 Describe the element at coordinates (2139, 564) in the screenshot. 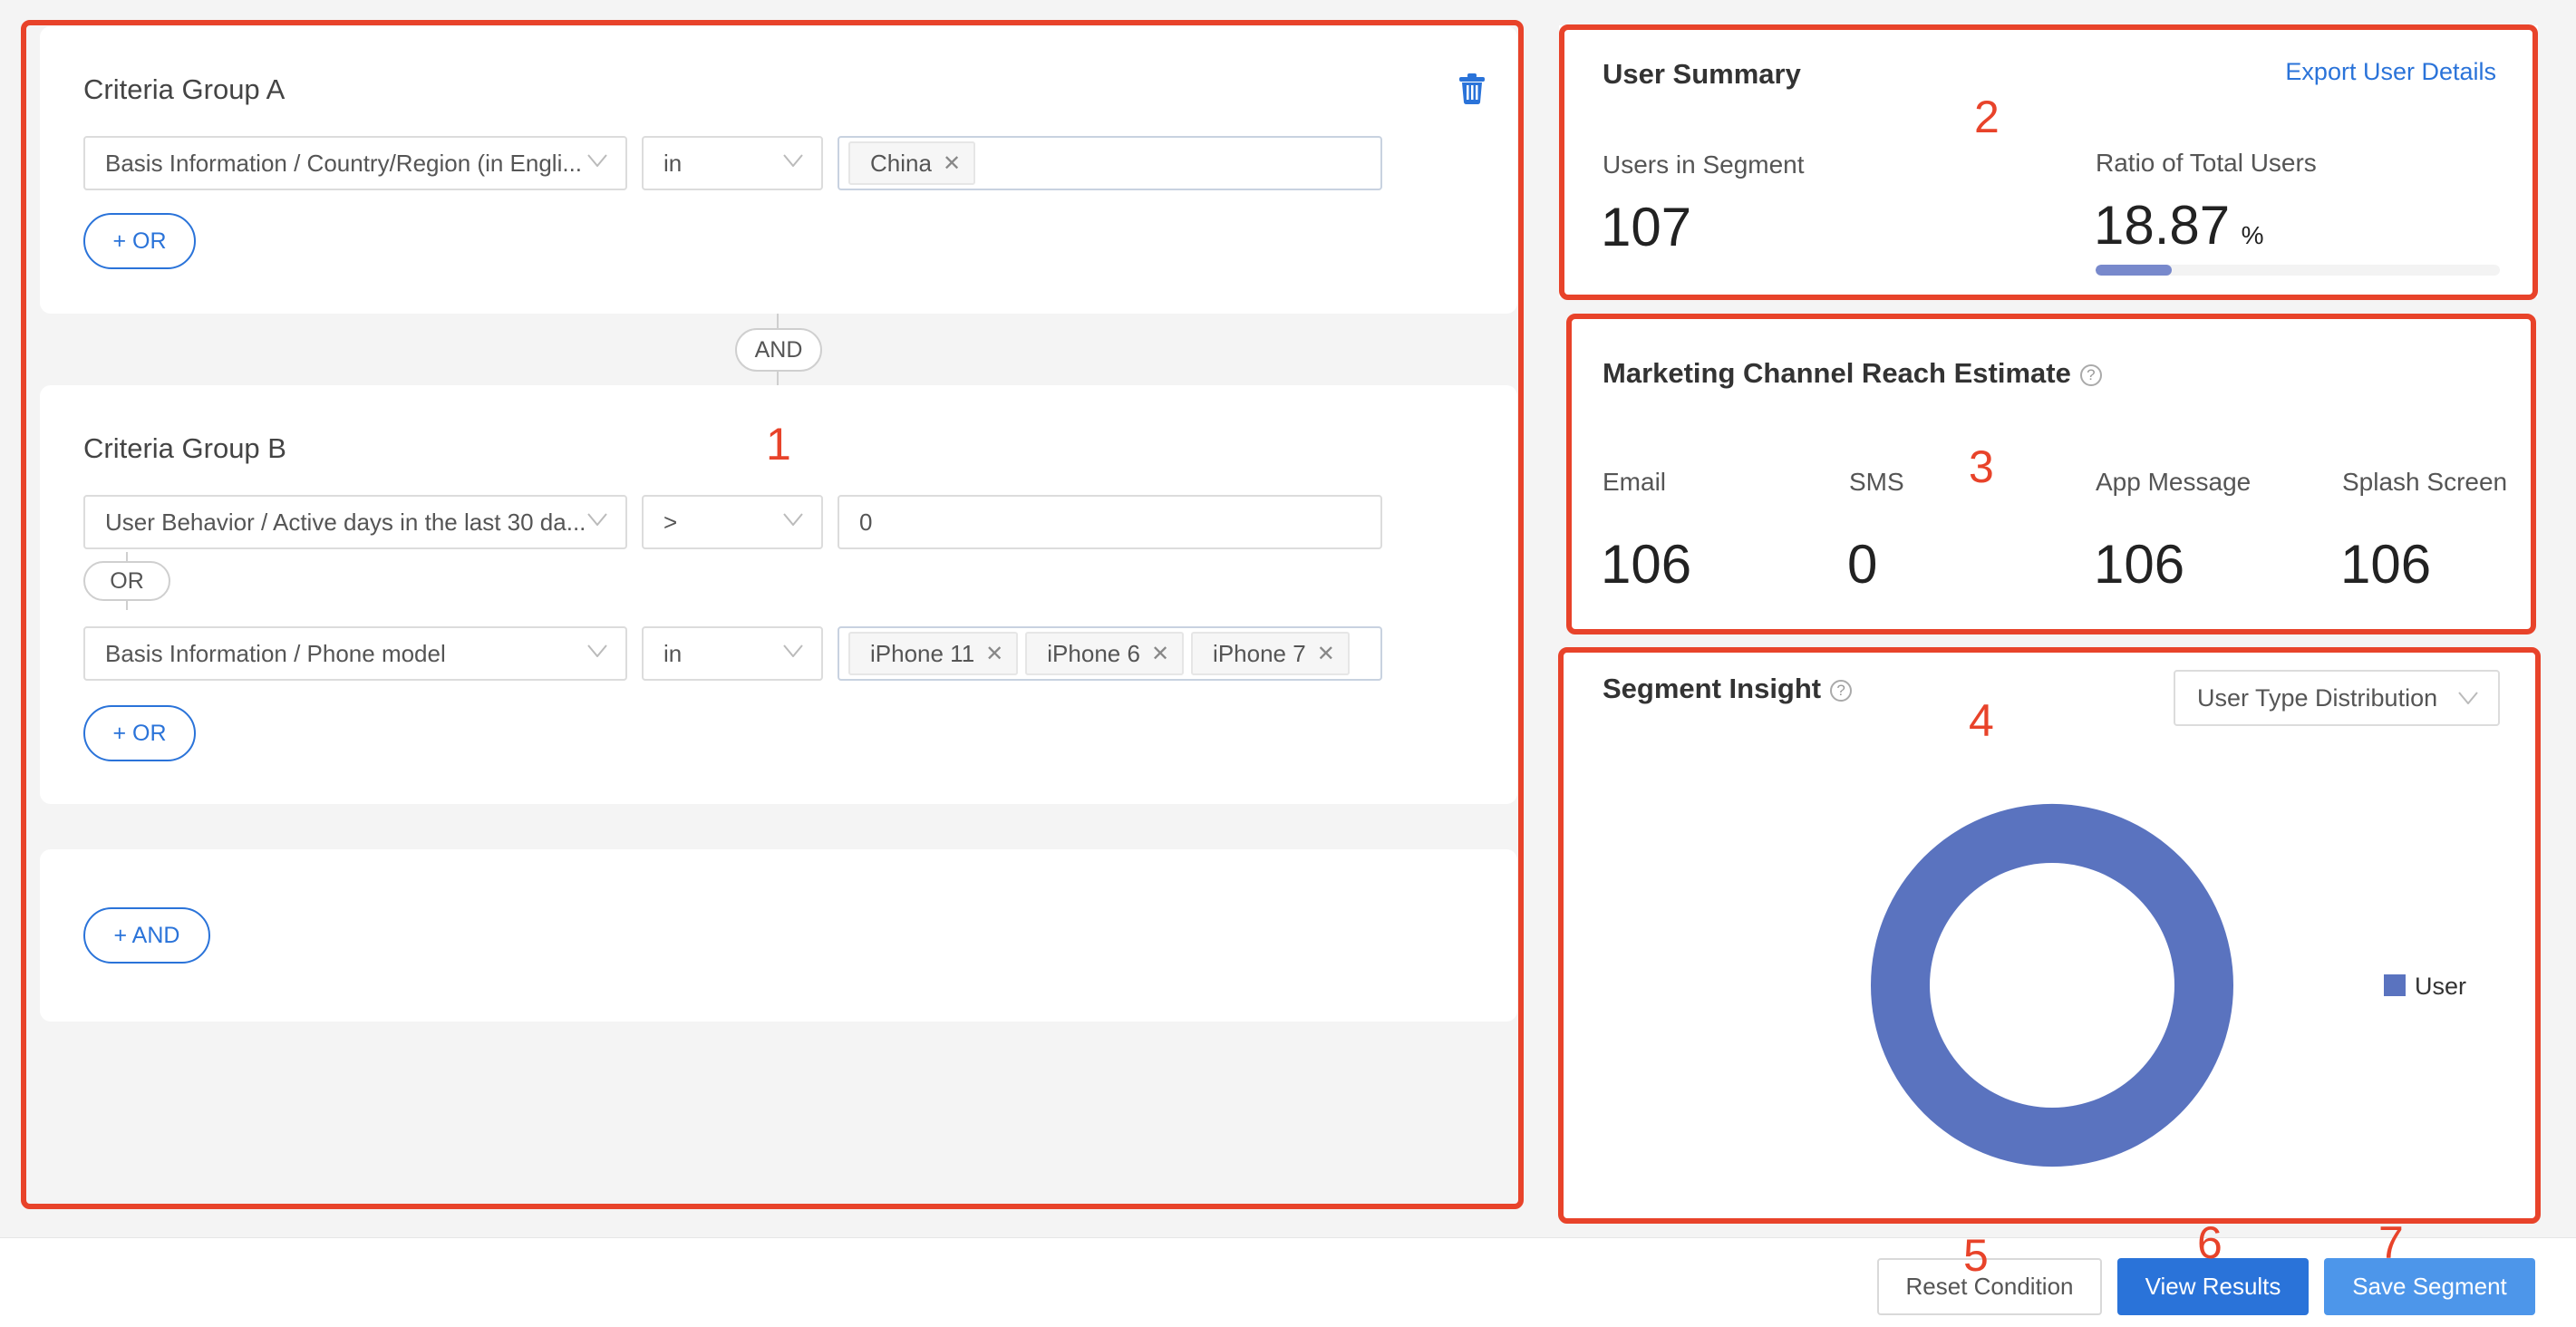

I see `channel-value-app-message: 106` at that location.